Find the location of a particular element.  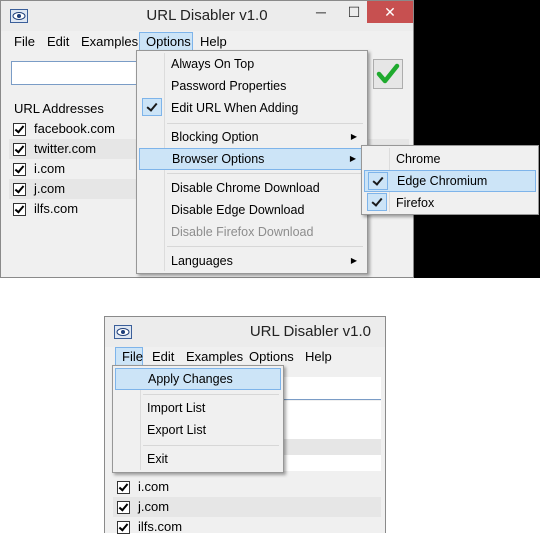

green-check-icon is located at coordinates (388, 73).